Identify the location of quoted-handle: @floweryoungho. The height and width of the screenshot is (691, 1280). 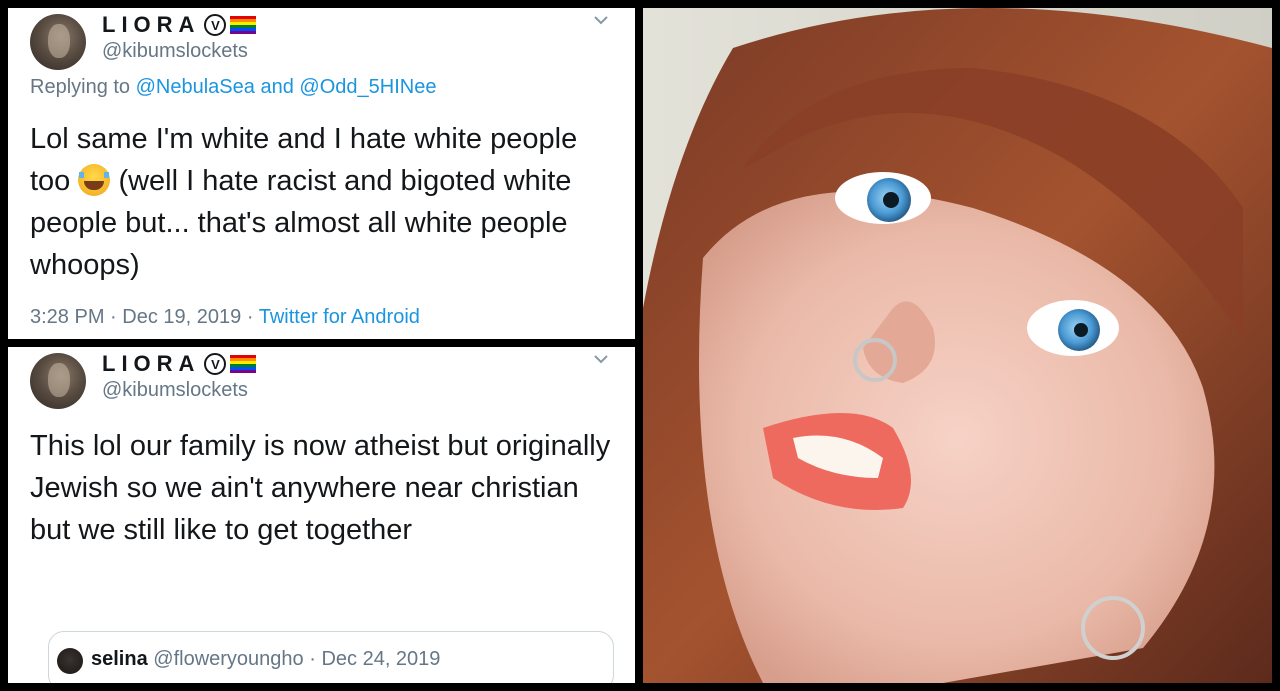
(228, 659).